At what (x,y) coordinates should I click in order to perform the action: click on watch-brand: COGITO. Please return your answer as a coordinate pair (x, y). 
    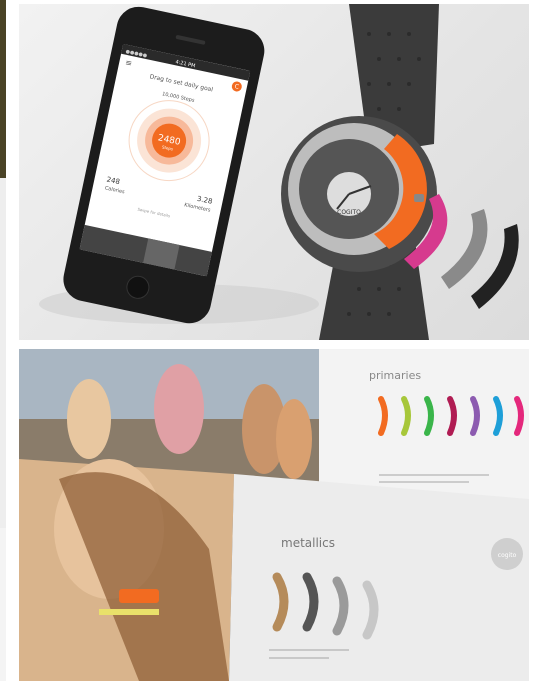
    Looking at the image, I should click on (349, 212).